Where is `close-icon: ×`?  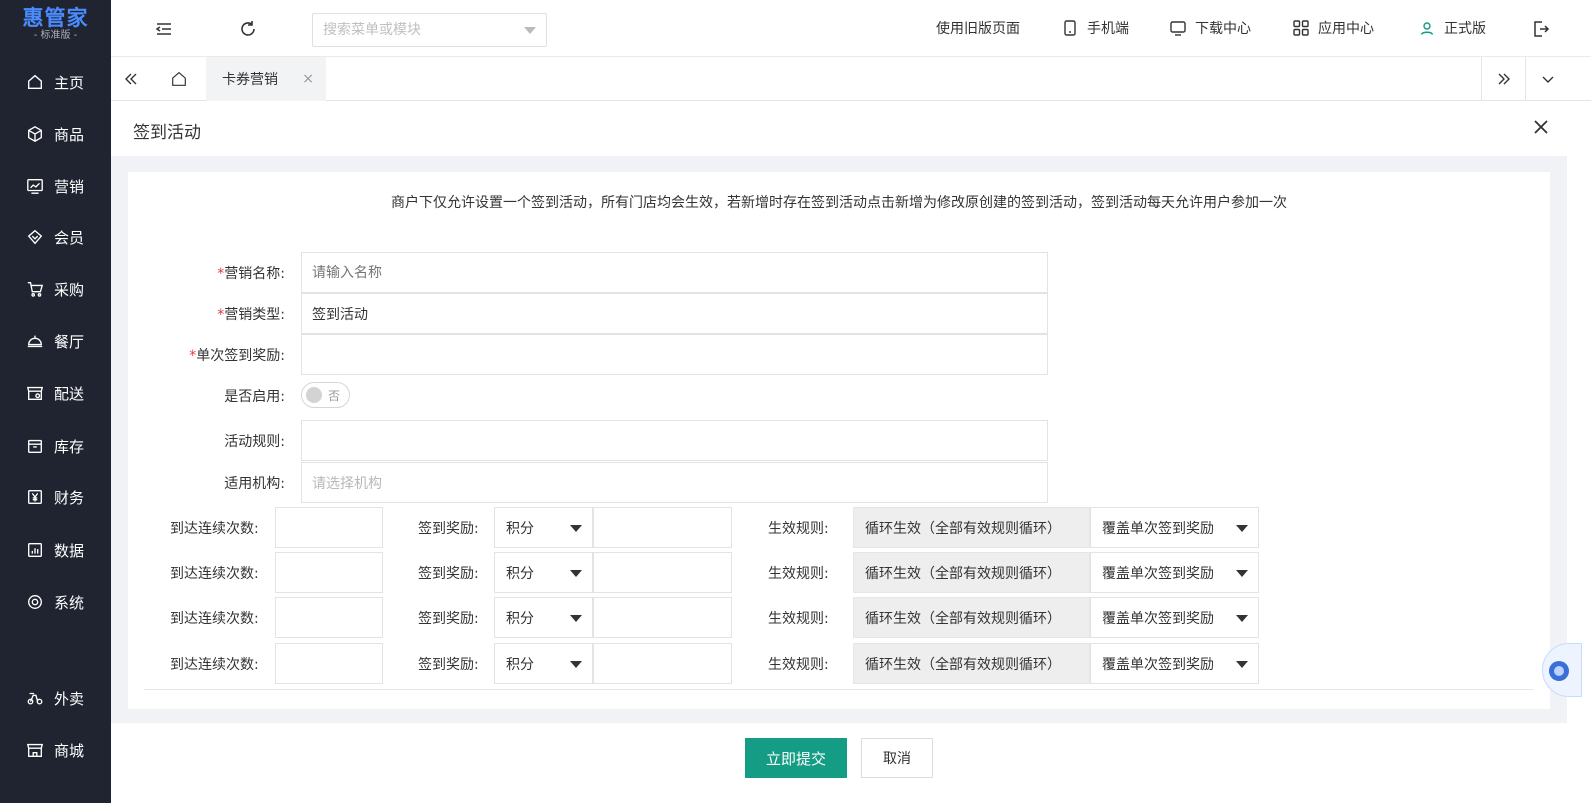 close-icon: × is located at coordinates (308, 79).